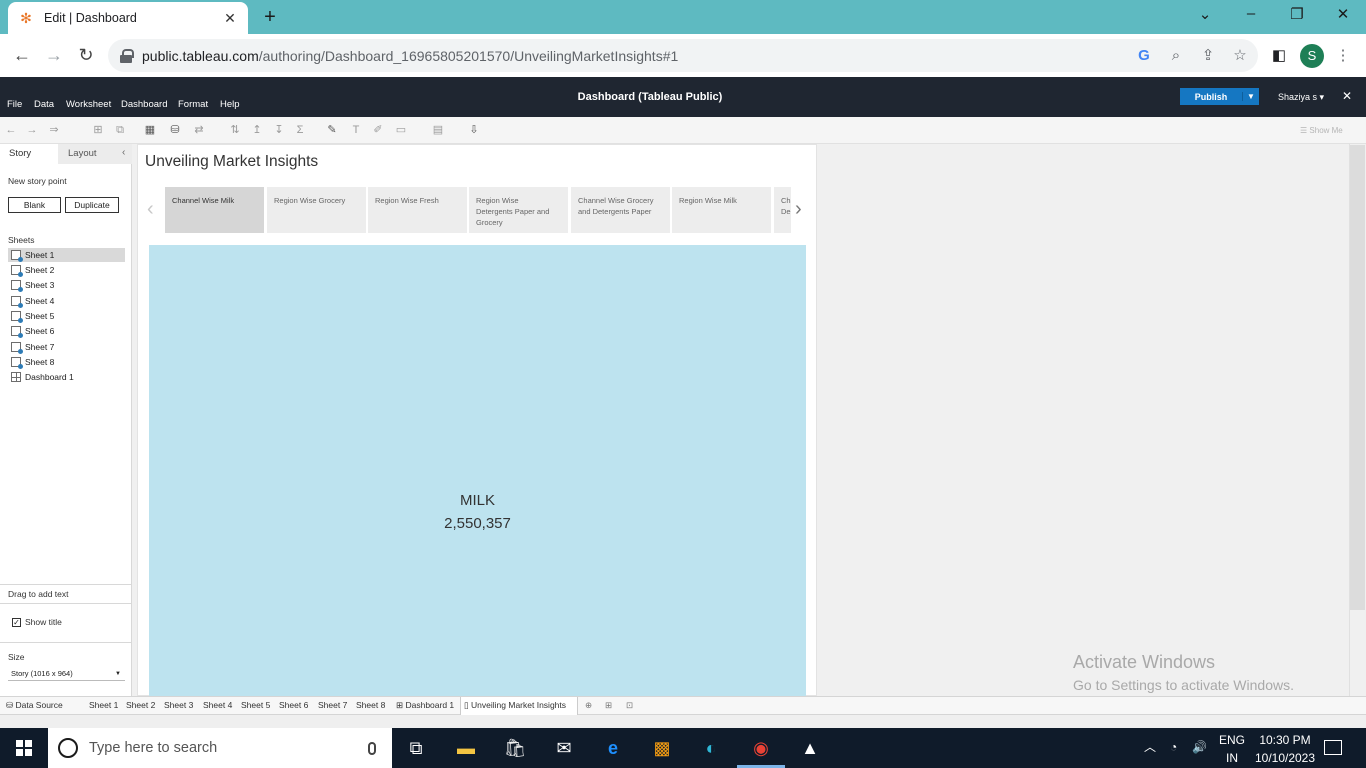  Describe the element at coordinates (662, 748) in the screenshot. I see `app-icon: ▩` at that location.